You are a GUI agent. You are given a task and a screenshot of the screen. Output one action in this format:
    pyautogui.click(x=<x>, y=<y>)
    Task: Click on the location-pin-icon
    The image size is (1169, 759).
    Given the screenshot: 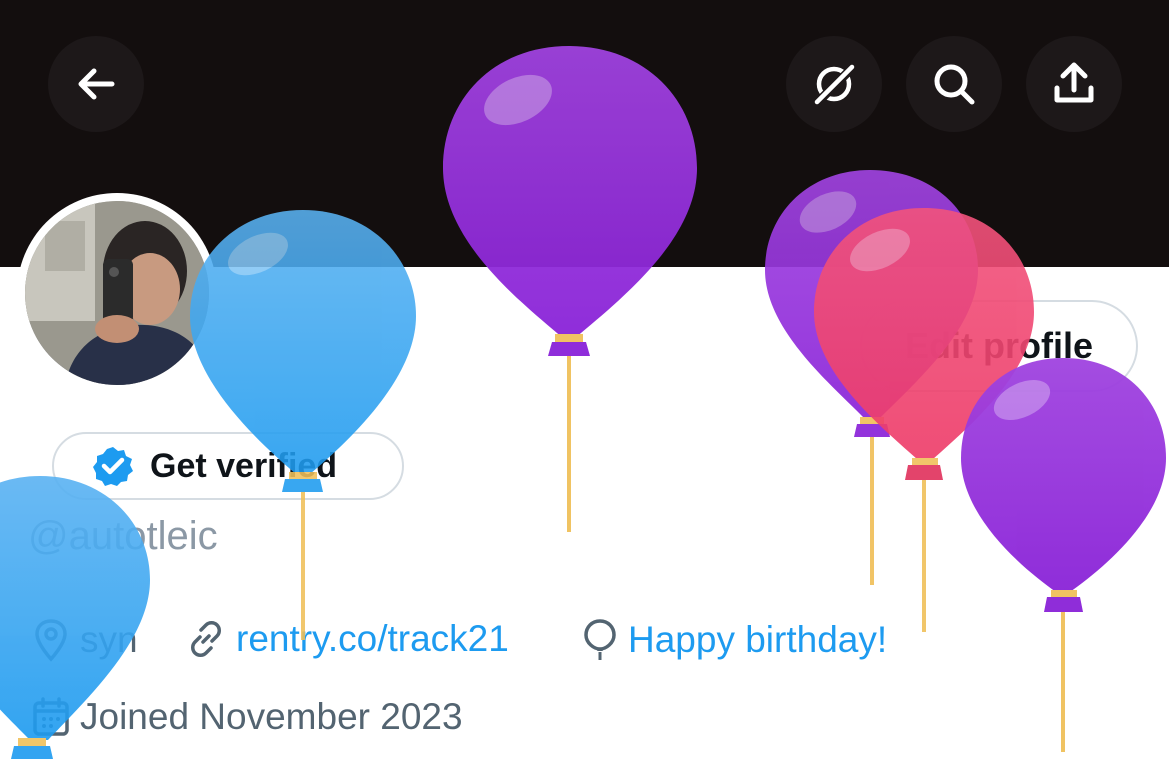 What is the action you would take?
    pyautogui.click(x=51, y=640)
    